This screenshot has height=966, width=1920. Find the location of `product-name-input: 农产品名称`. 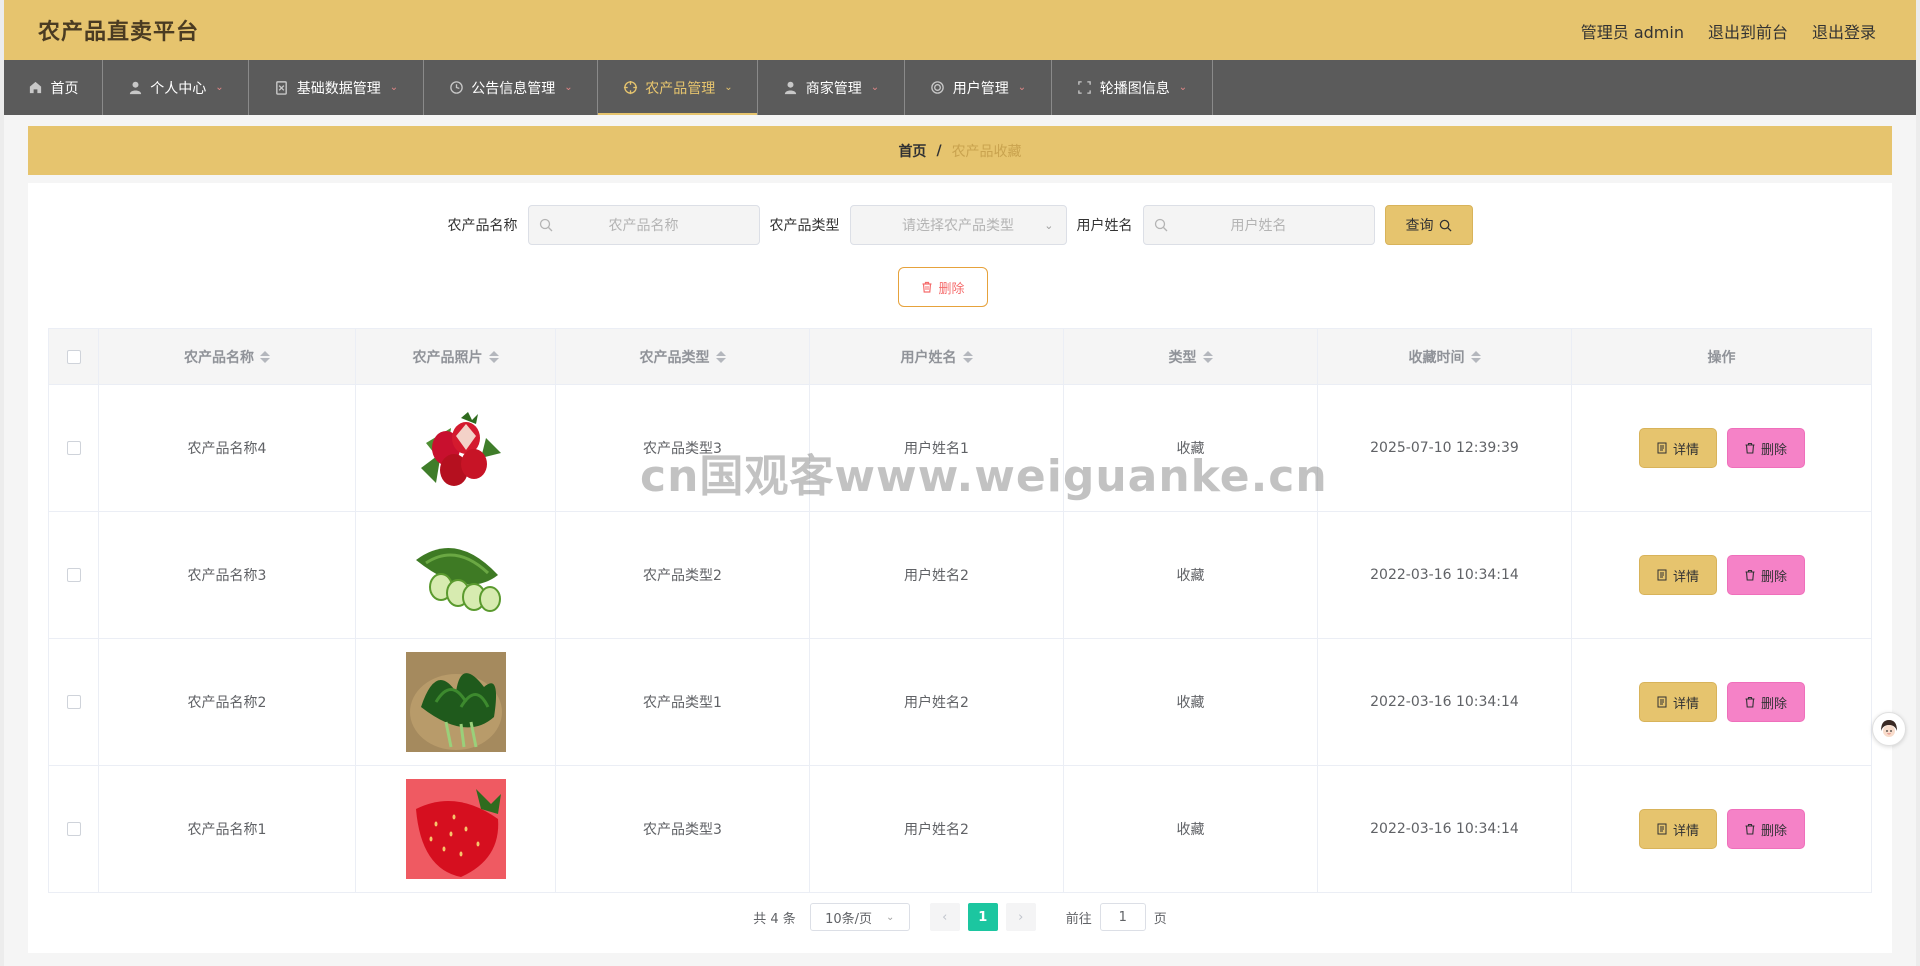

product-name-input: 农产品名称 is located at coordinates (643, 225).